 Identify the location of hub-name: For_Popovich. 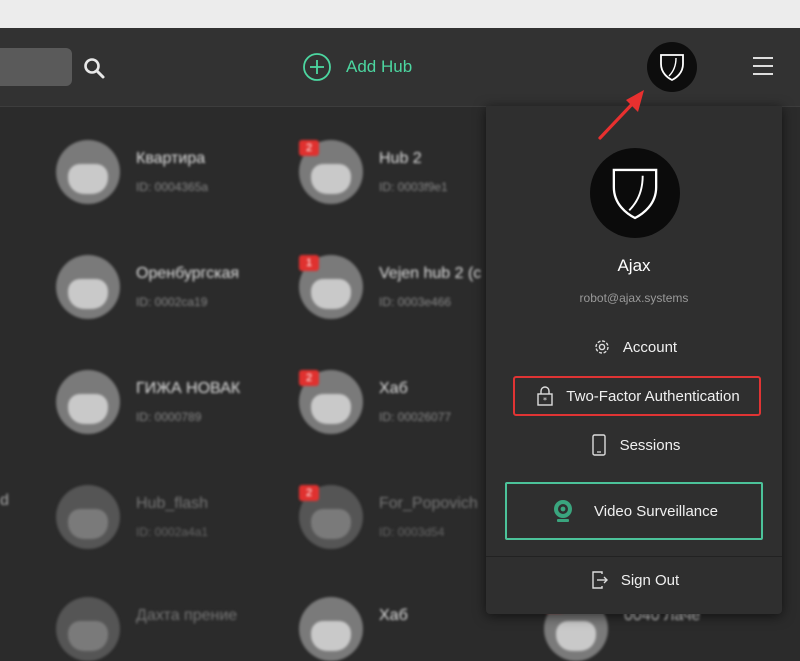
(428, 503).